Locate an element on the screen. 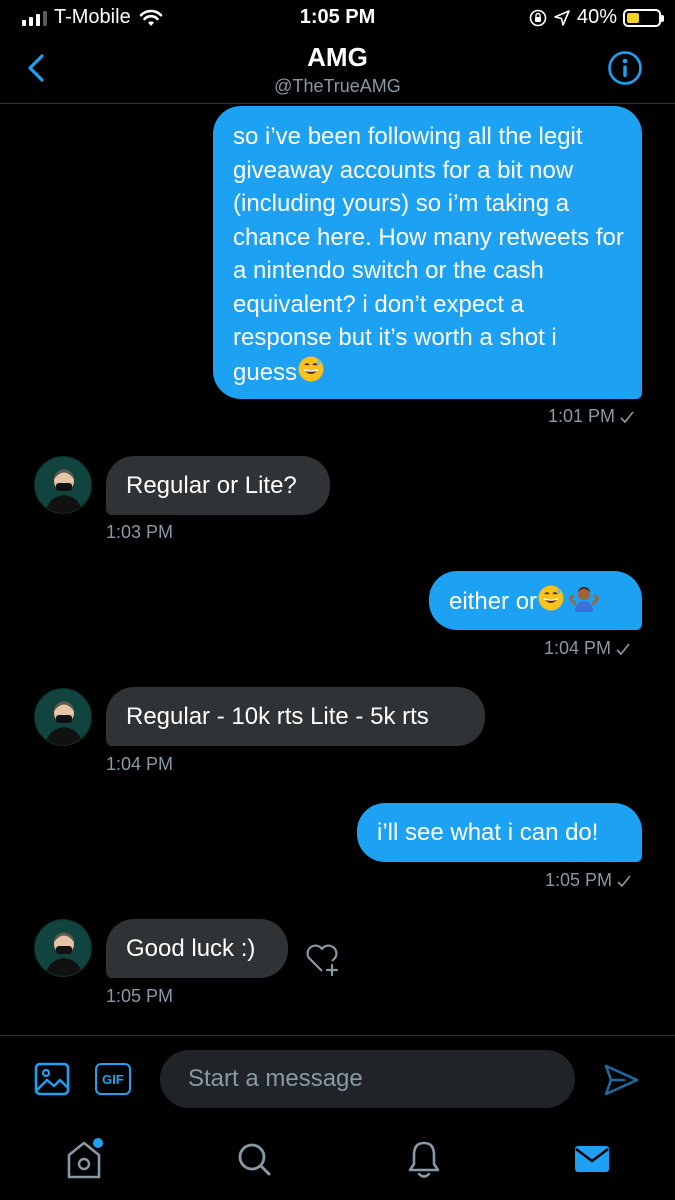 This screenshot has width=675, height=1200. message-bubble-incoming: Good luck :) is located at coordinates (197, 948).